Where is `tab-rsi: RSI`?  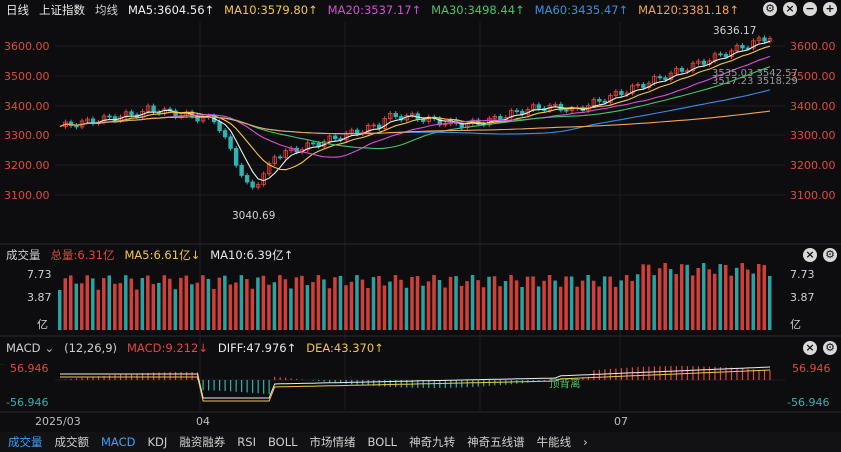
tab-rsi: RSI is located at coordinates (246, 442).